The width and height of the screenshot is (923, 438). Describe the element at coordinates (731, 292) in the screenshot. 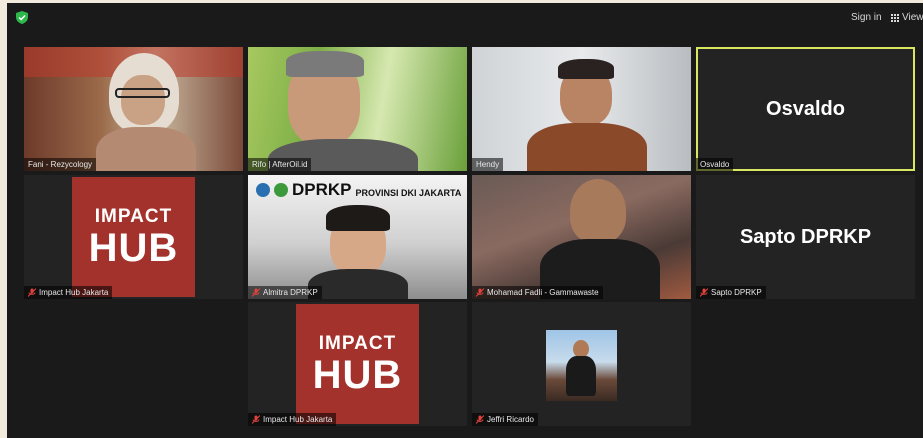

I see `participant-name-label: Sapto DPRKP` at that location.